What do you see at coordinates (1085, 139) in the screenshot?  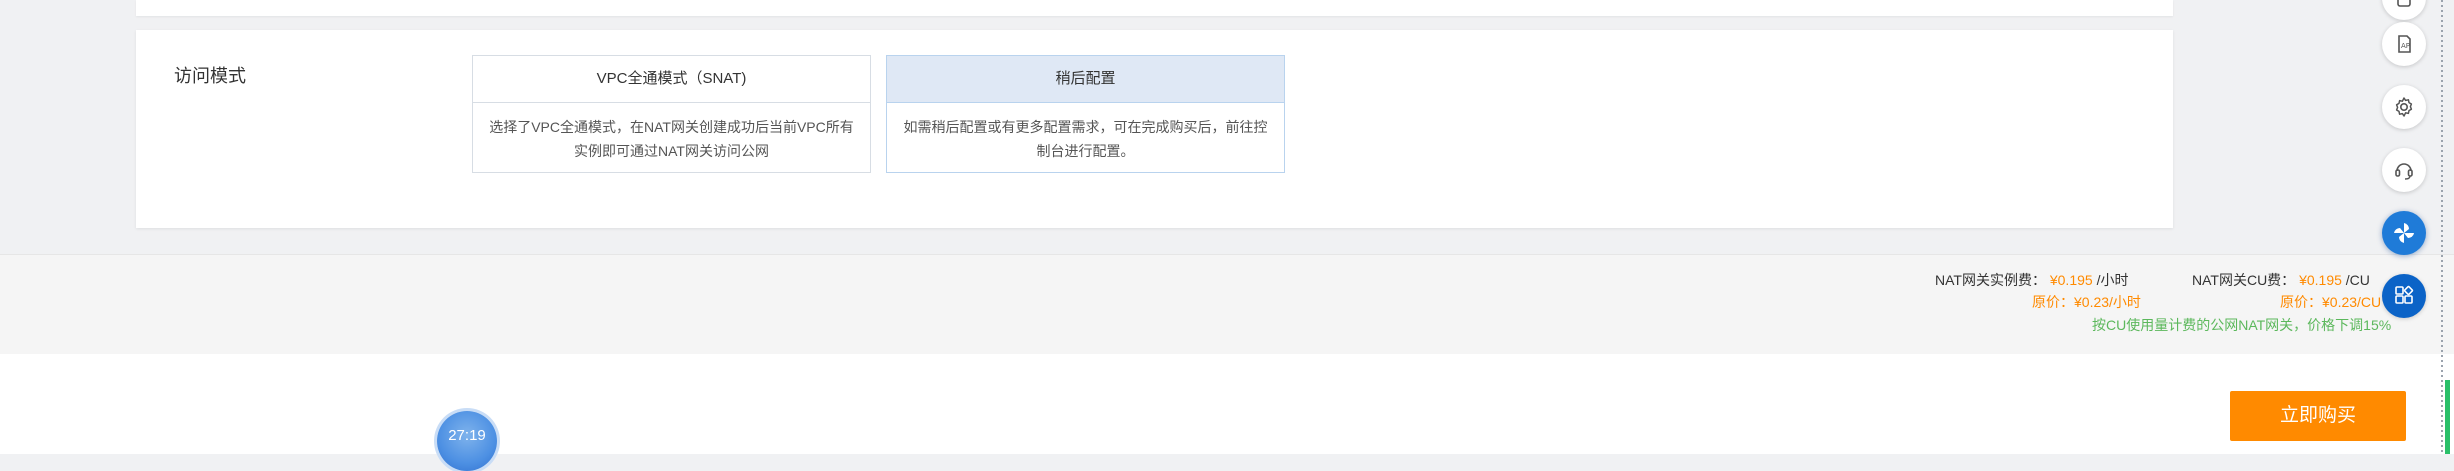 I see `option-description: 如需稍后配置或有更多配置需求，可在完成购买后，前往控制台进行配置。` at bounding box center [1085, 139].